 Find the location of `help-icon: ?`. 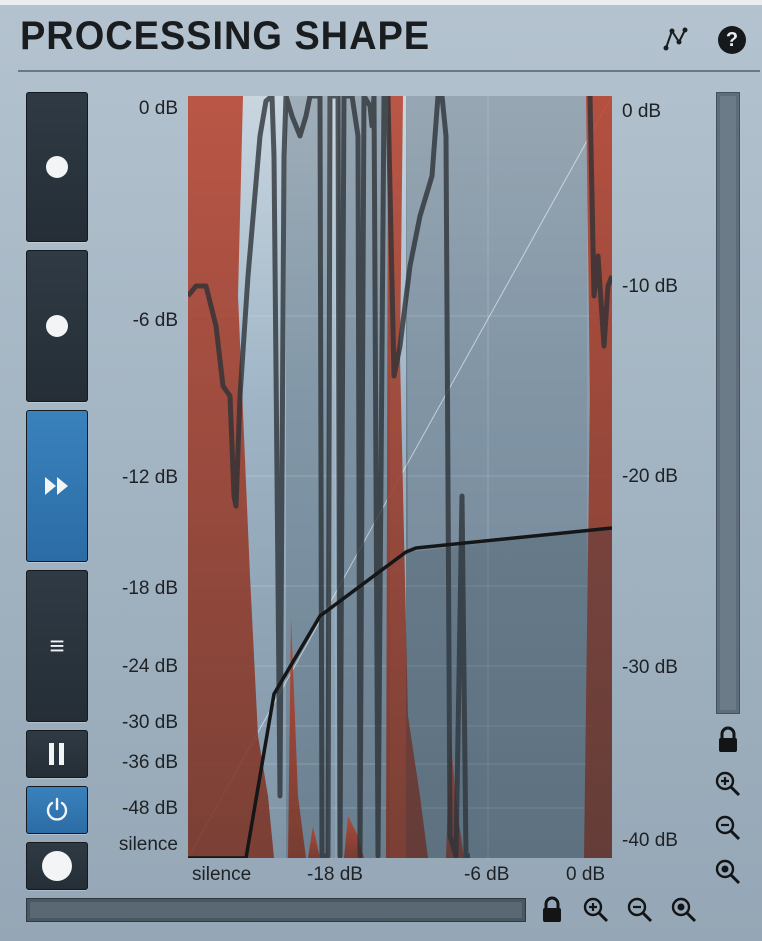

help-icon: ? is located at coordinates (732, 40).